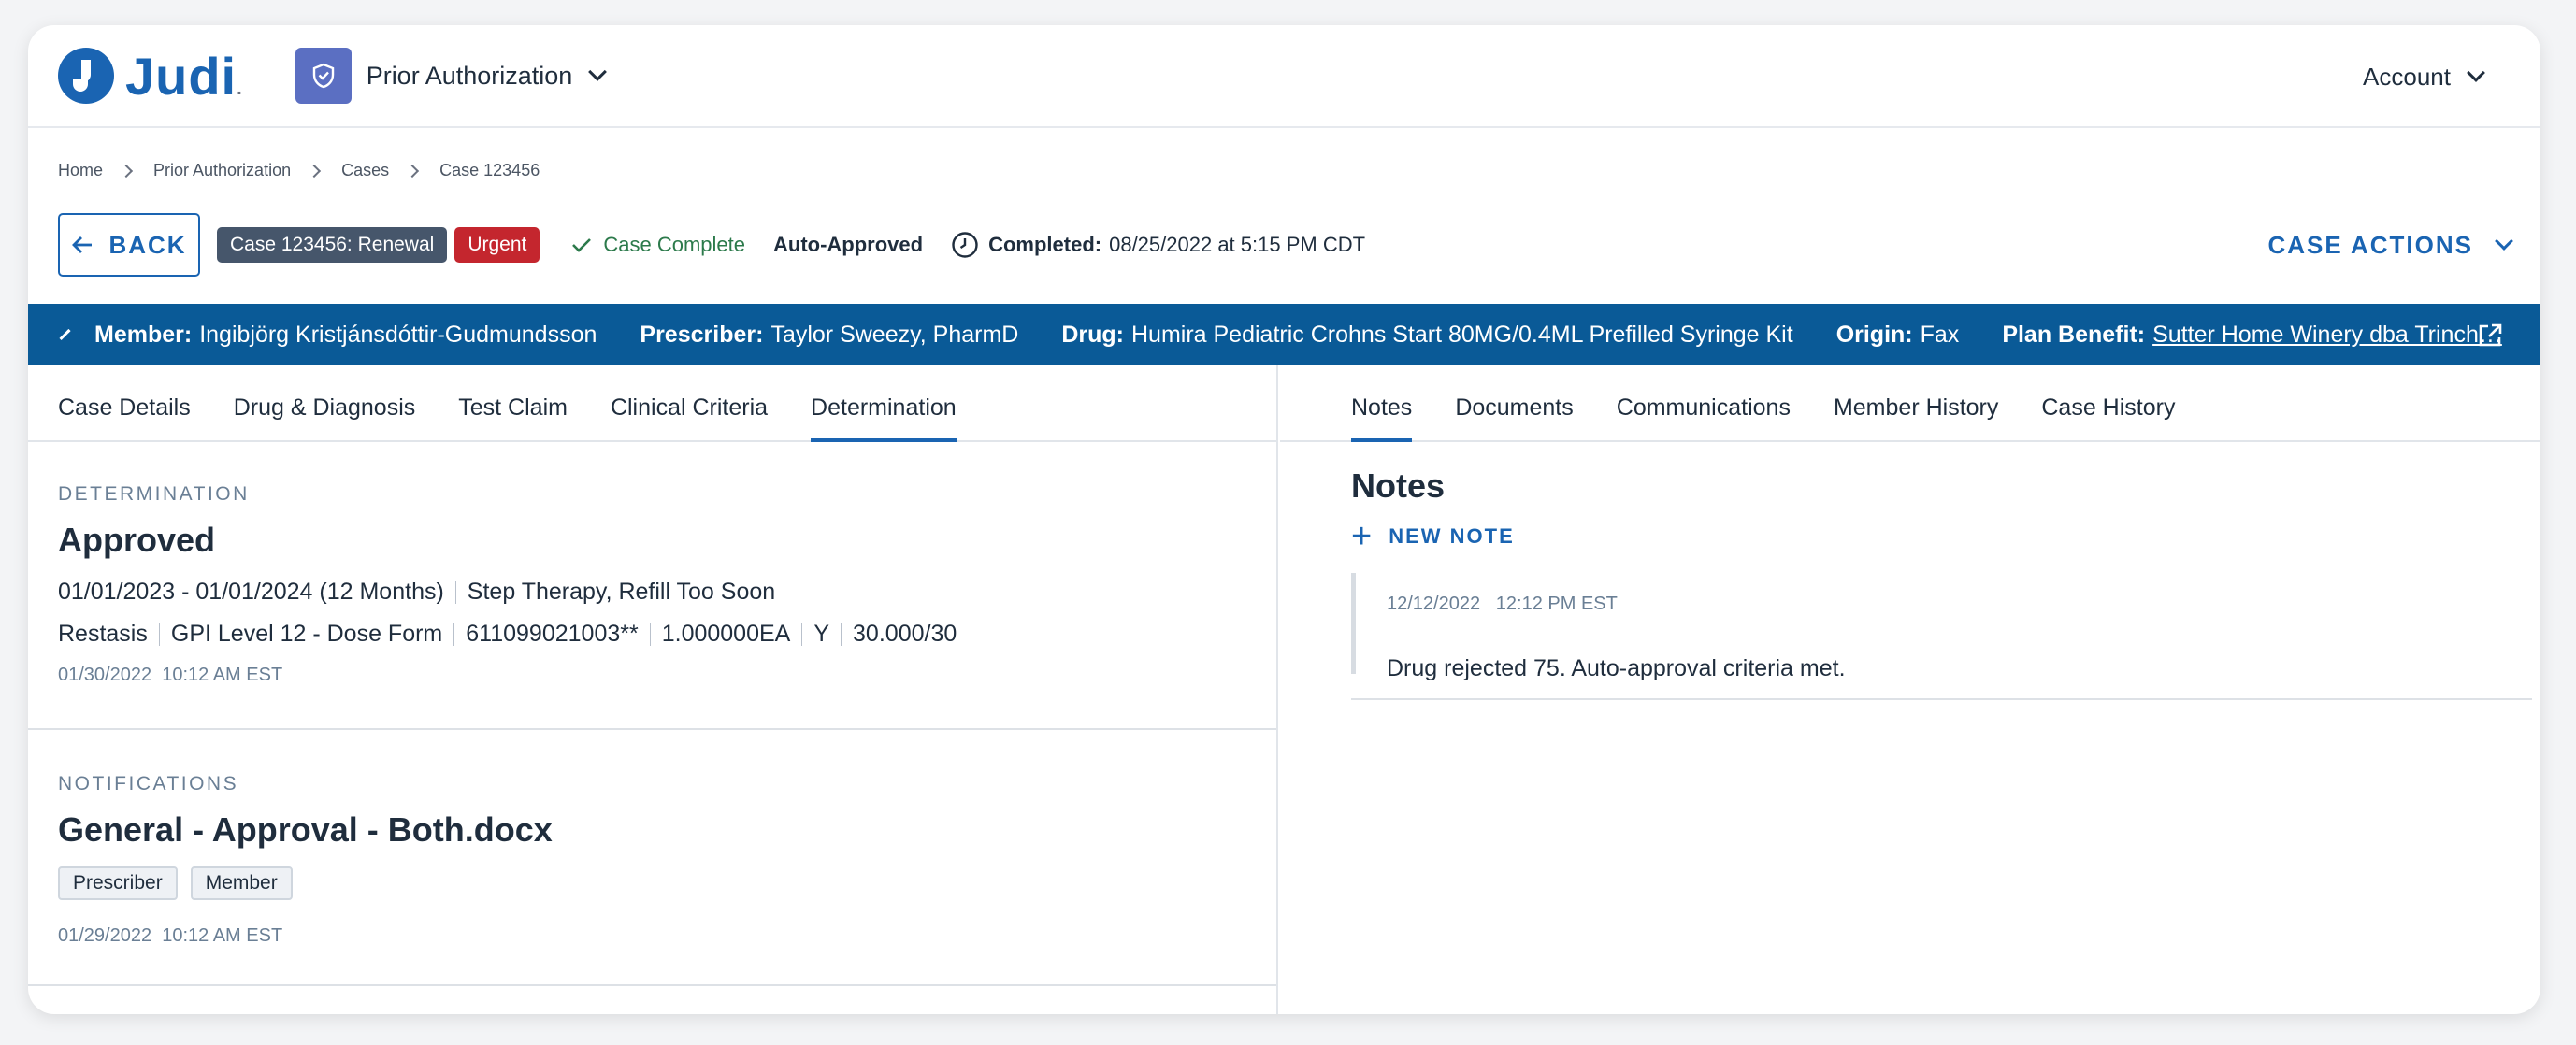  I want to click on detail-flag: Y, so click(822, 634).